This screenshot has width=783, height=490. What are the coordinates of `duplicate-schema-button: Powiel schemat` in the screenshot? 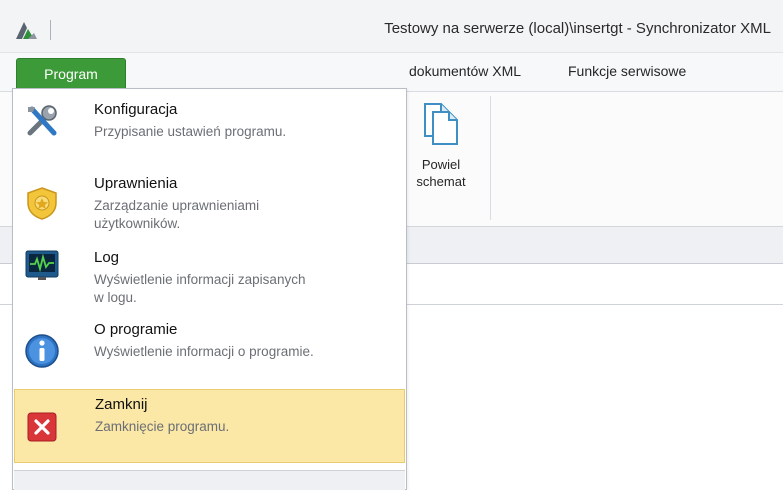 It's located at (441, 157).